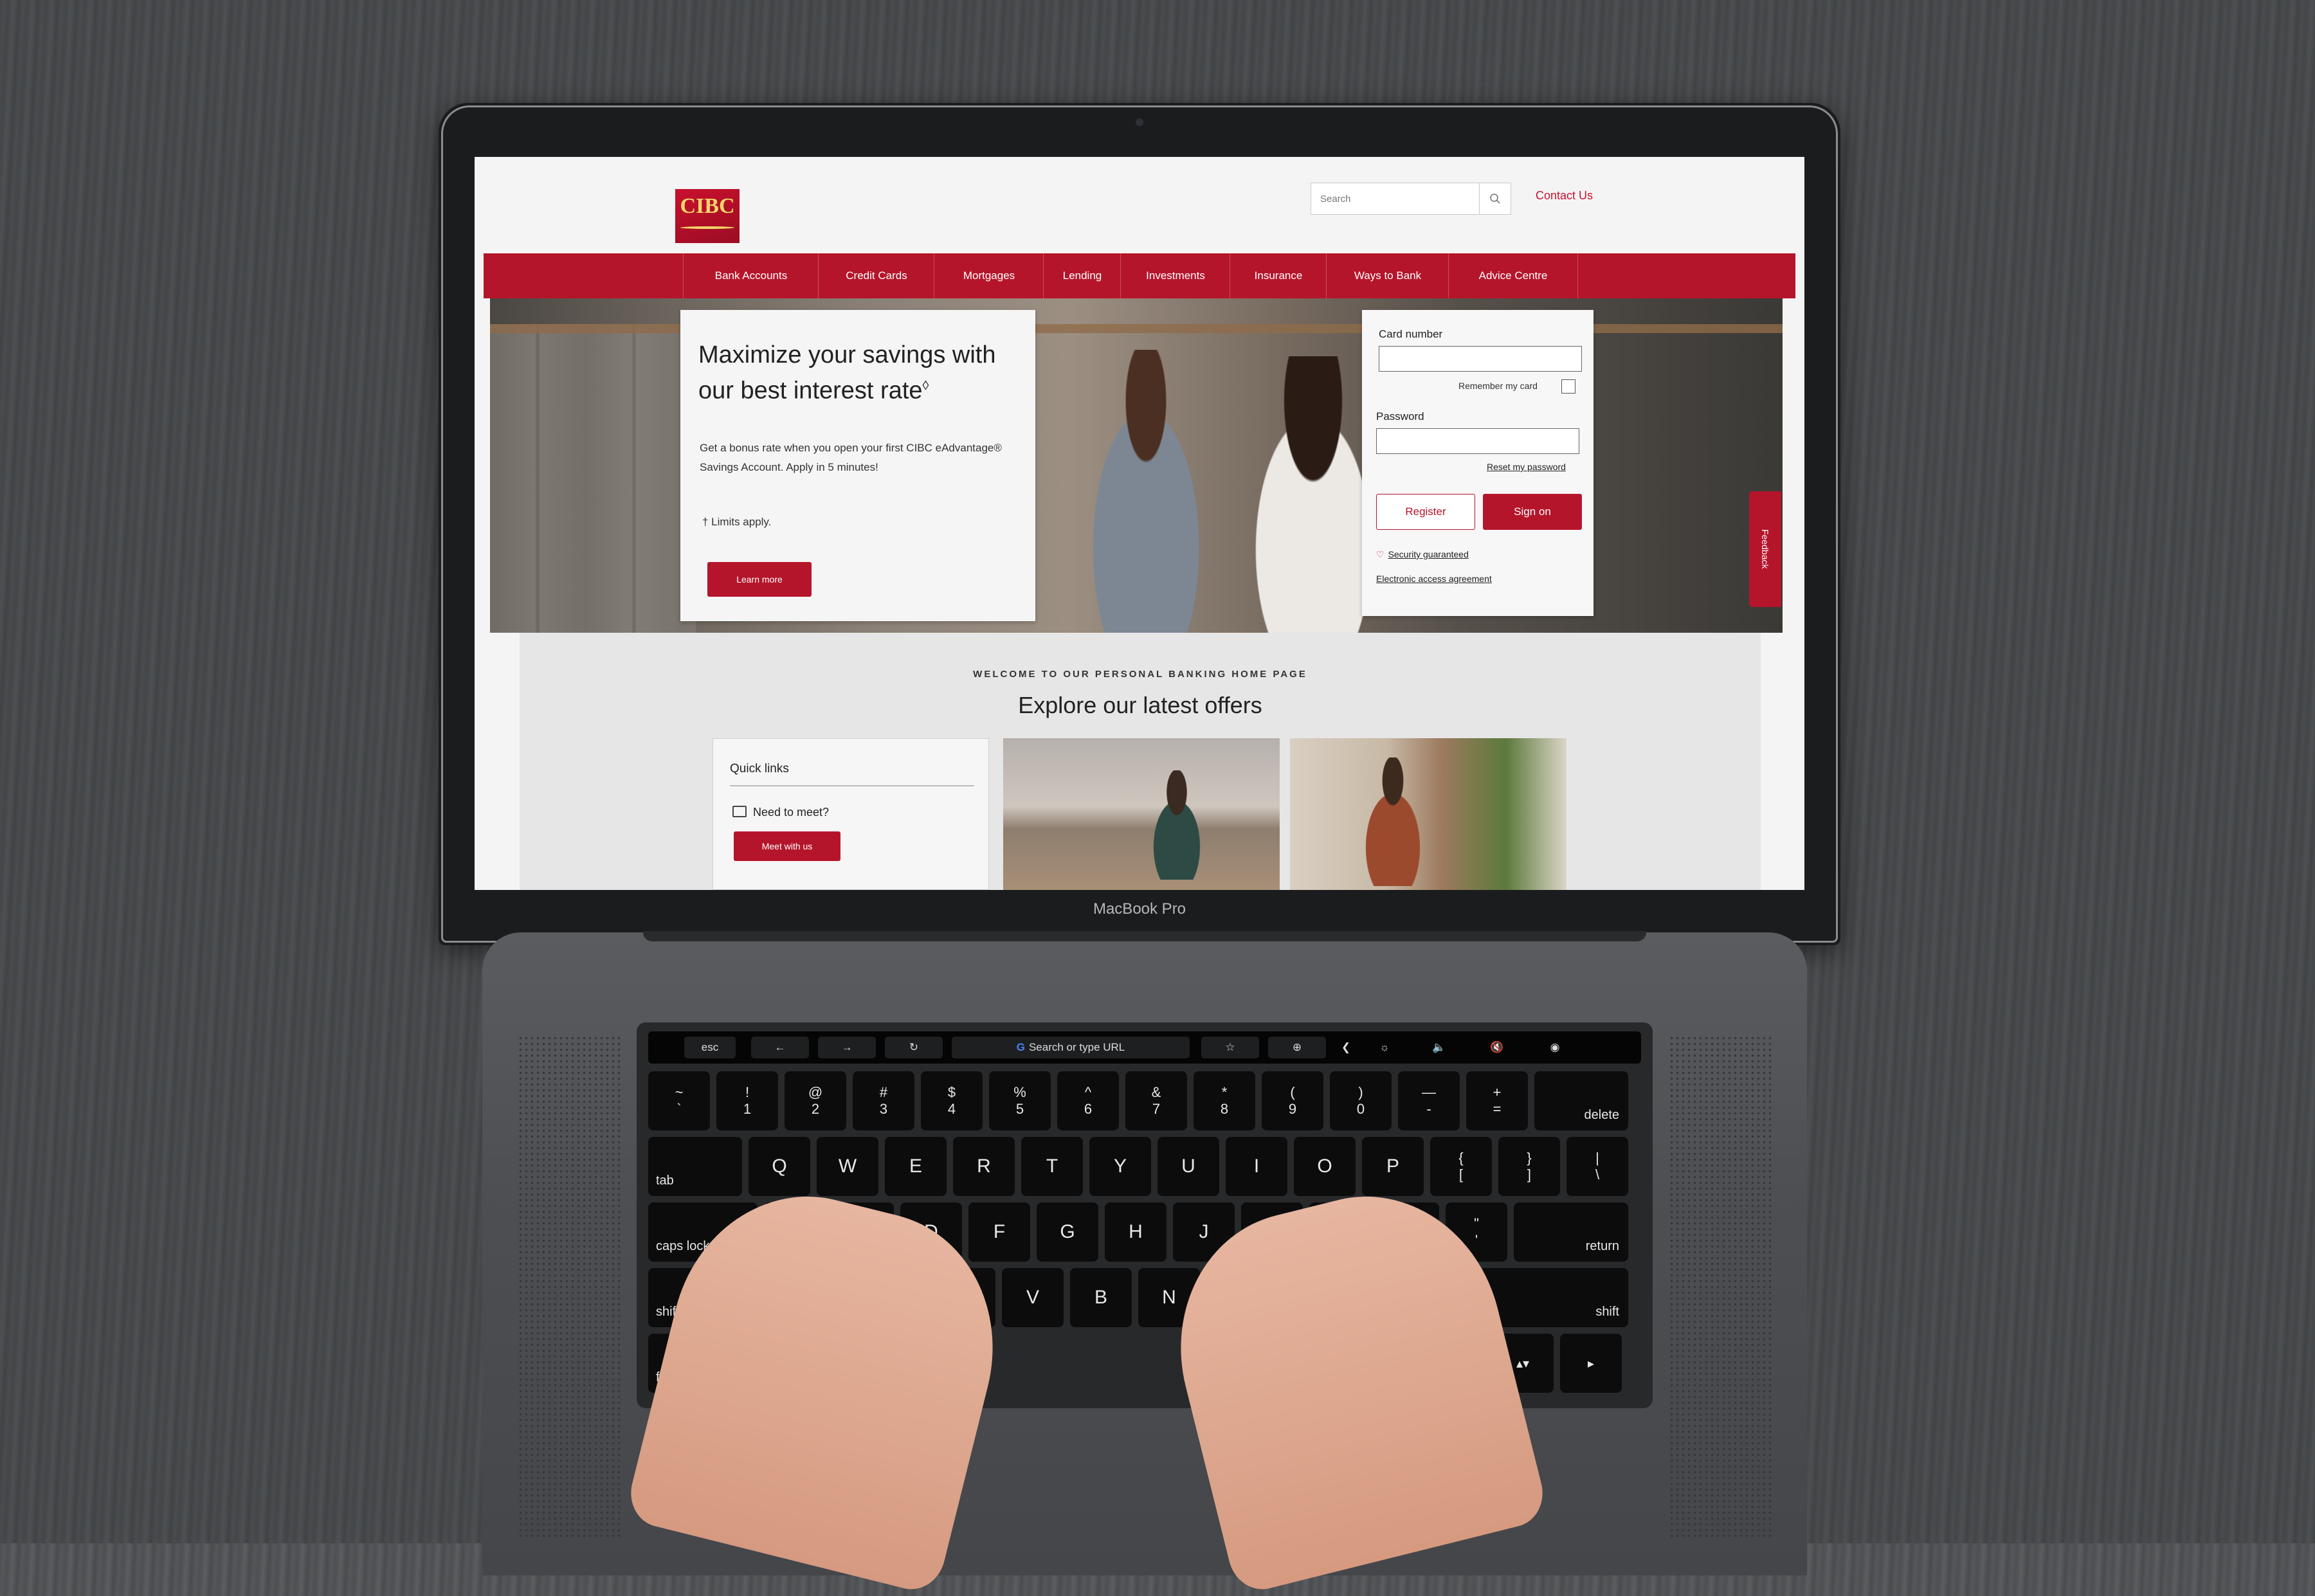 The image size is (2315, 1596). I want to click on password-field, so click(1477, 441).